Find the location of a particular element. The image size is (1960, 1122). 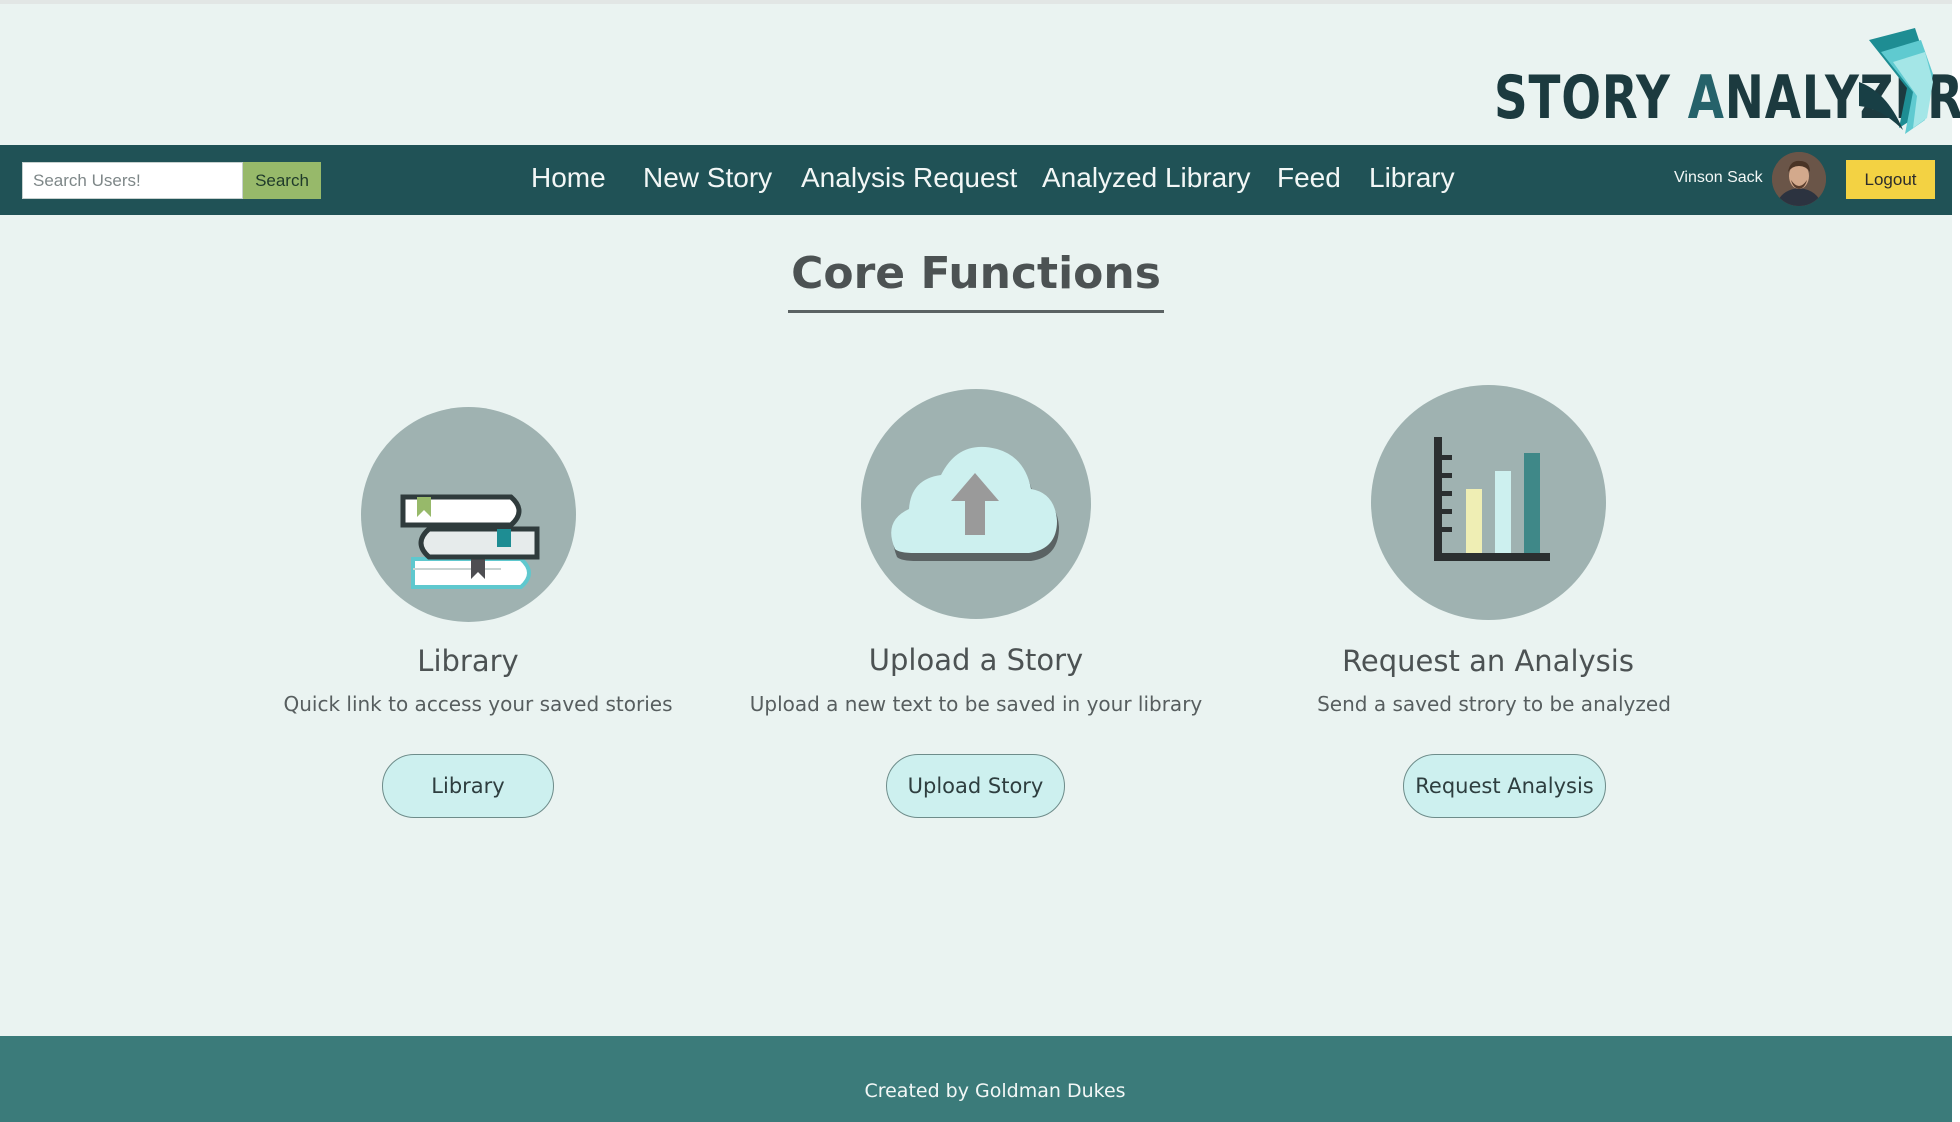

books-icon is located at coordinates (470, 541).